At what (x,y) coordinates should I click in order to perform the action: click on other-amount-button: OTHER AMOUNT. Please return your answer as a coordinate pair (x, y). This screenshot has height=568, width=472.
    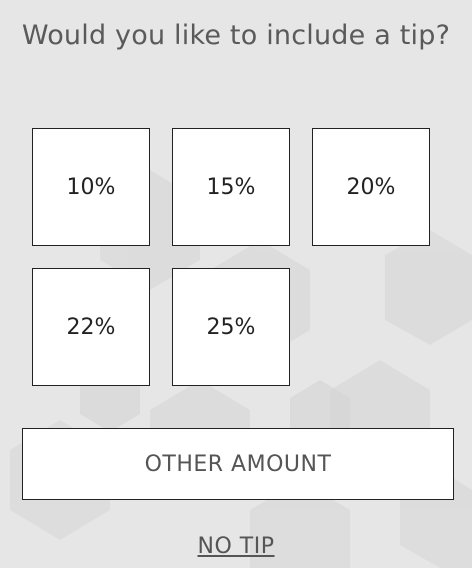
    Looking at the image, I should click on (238, 464).